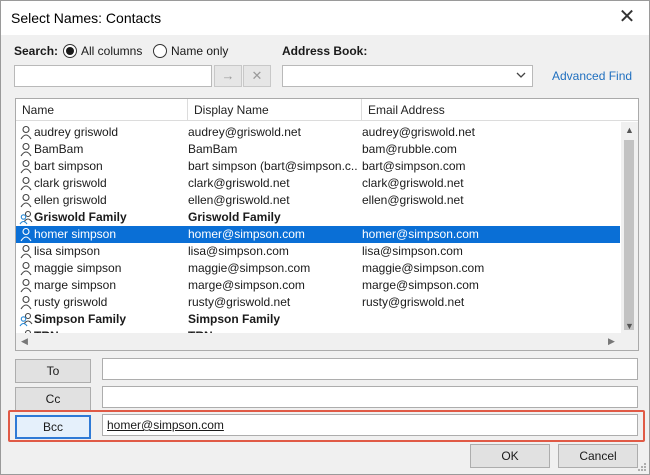  I want to click on to-button: To, so click(53, 371).